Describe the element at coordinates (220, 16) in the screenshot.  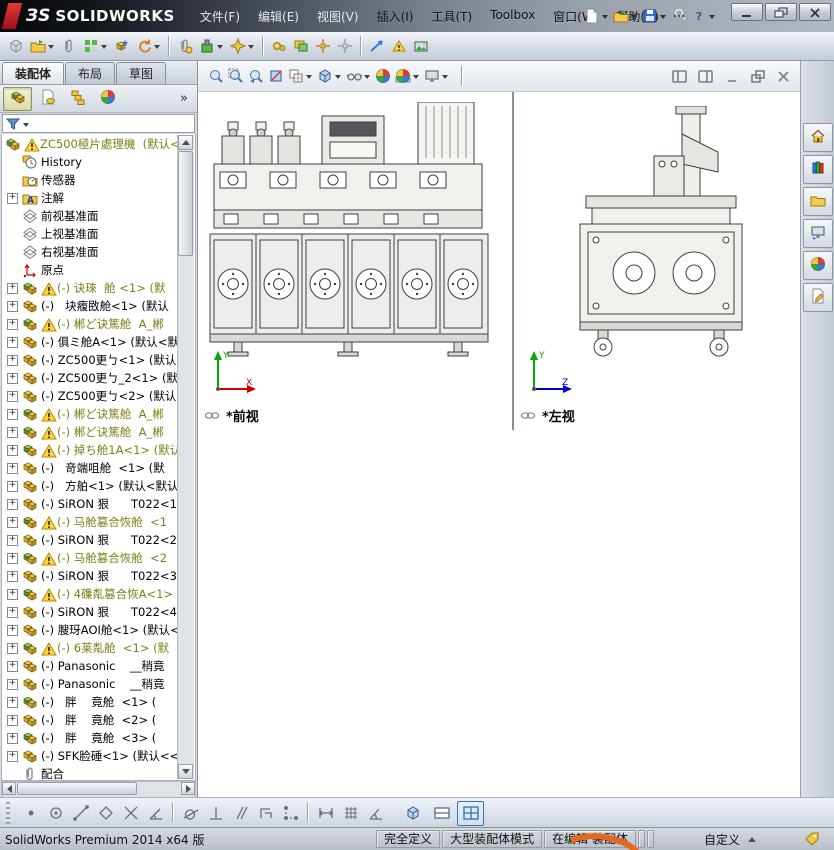
I see `menu-item: 文件(F)` at that location.